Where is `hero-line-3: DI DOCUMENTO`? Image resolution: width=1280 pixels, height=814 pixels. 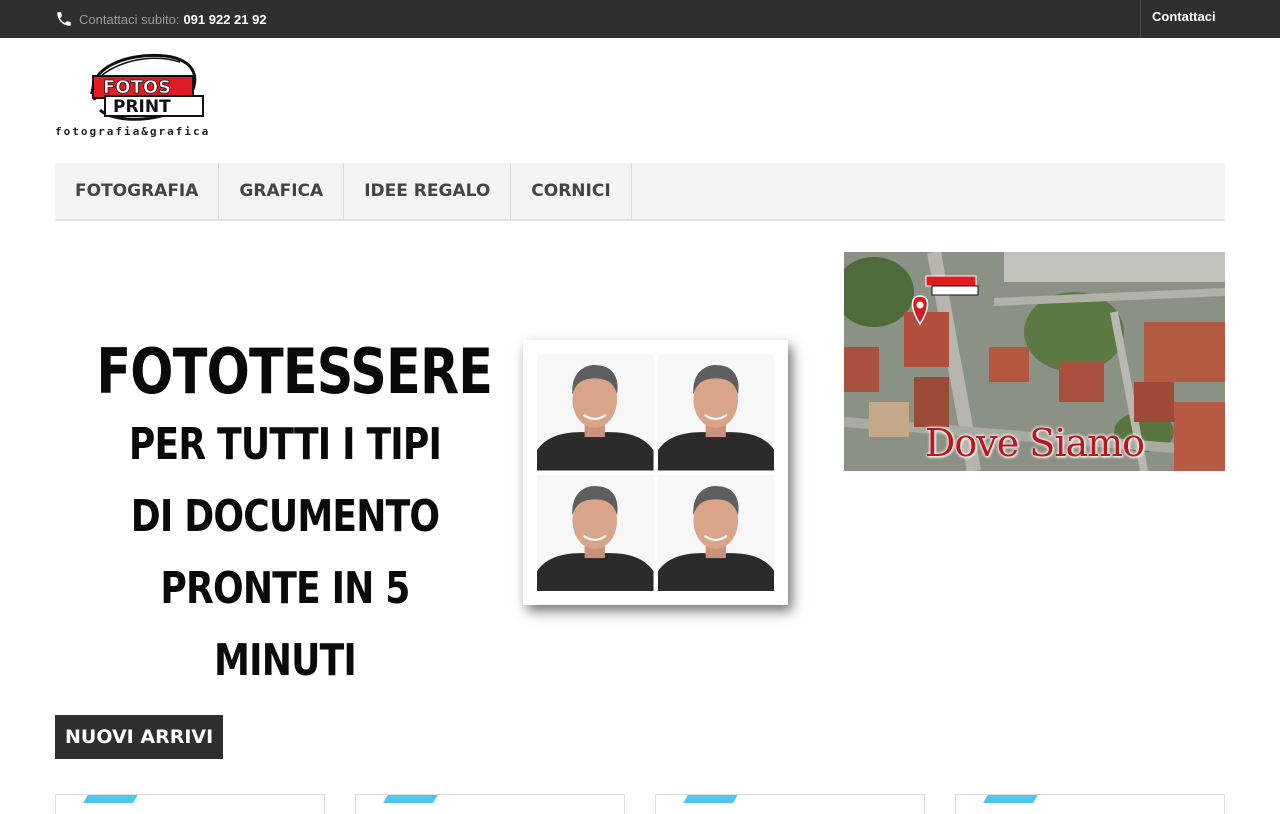 hero-line-3: DI DOCUMENTO is located at coordinates (285, 516).